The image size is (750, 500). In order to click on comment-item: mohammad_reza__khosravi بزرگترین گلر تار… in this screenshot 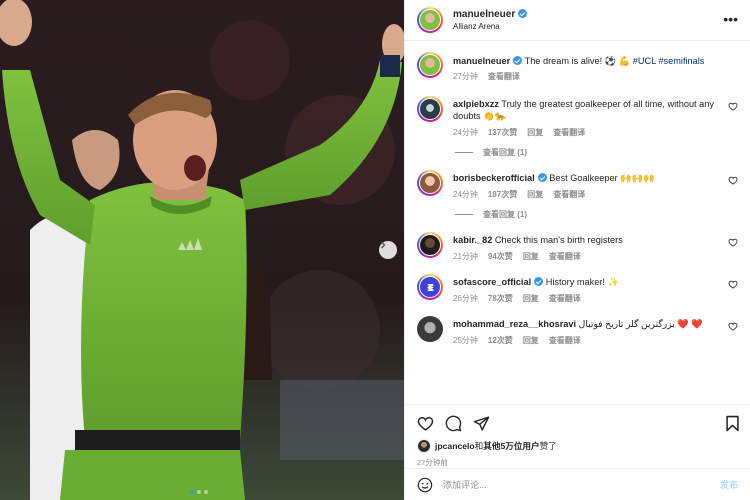, I will do `click(577, 331)`.